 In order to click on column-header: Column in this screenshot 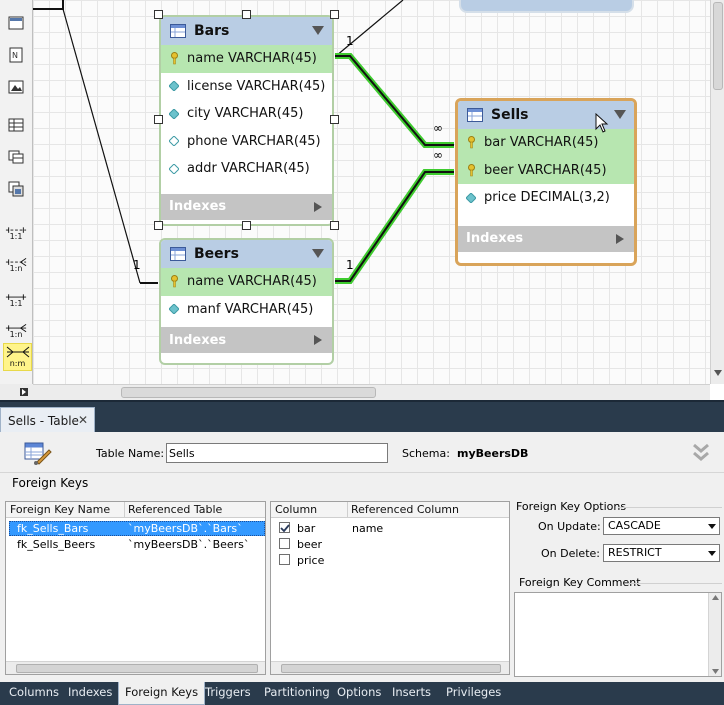, I will do `click(309, 510)`.